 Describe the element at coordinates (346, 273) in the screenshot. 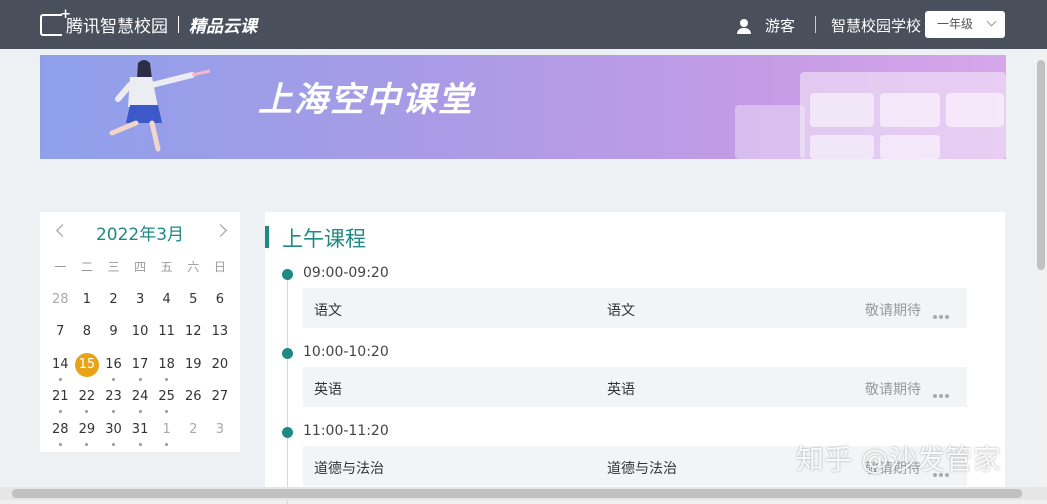

I see `slot-time: 09:00-09:20` at that location.